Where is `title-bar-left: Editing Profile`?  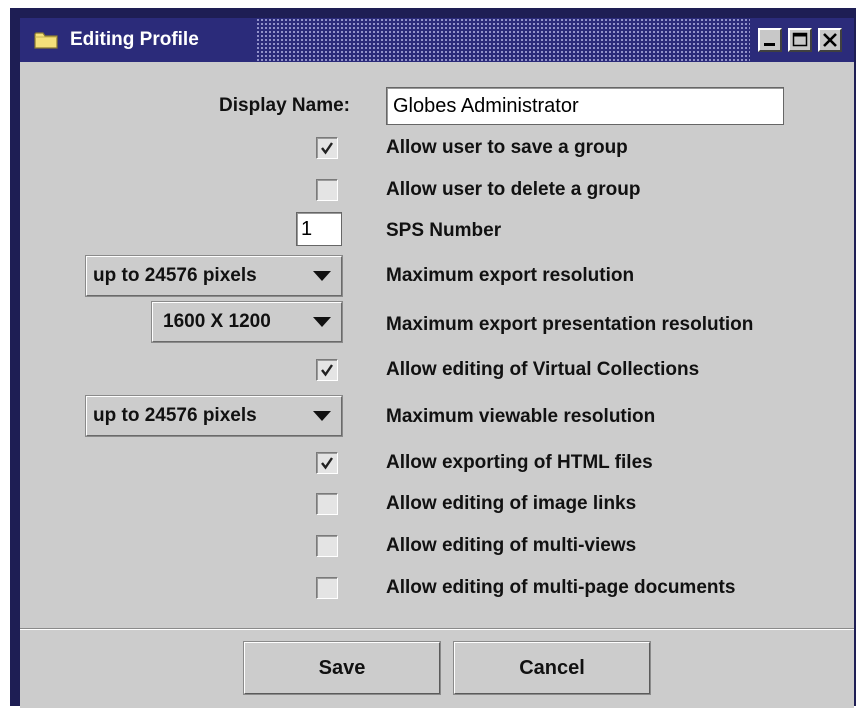
title-bar-left: Editing Profile is located at coordinates (138, 40).